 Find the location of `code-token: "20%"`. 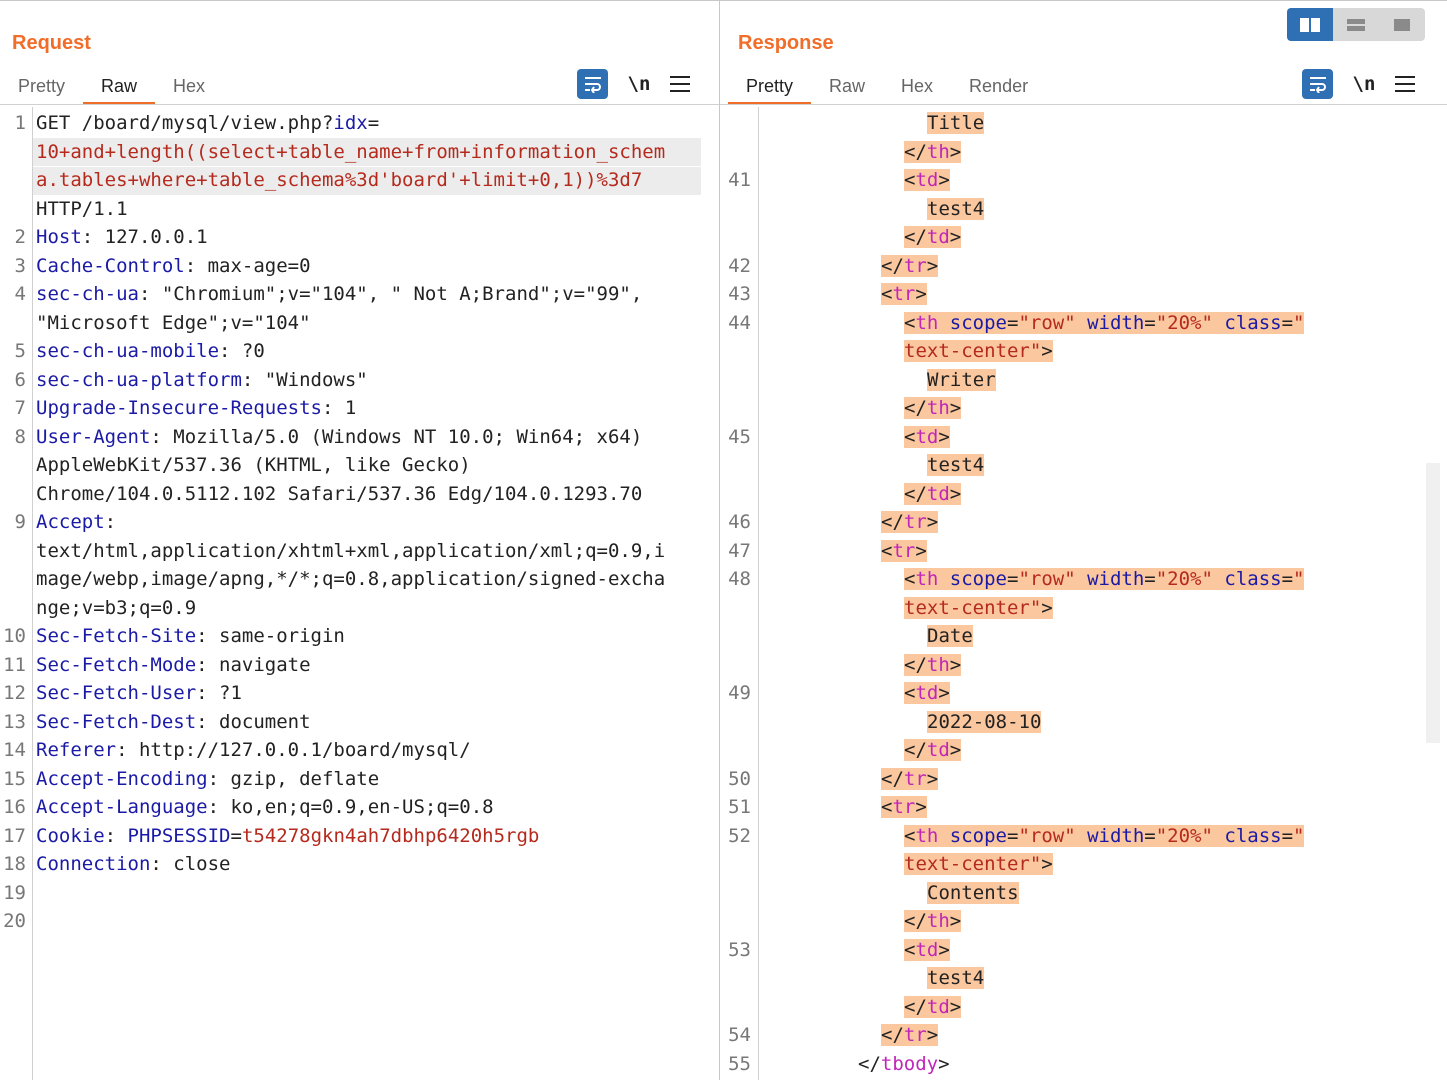

code-token: "20%" is located at coordinates (1184, 322).